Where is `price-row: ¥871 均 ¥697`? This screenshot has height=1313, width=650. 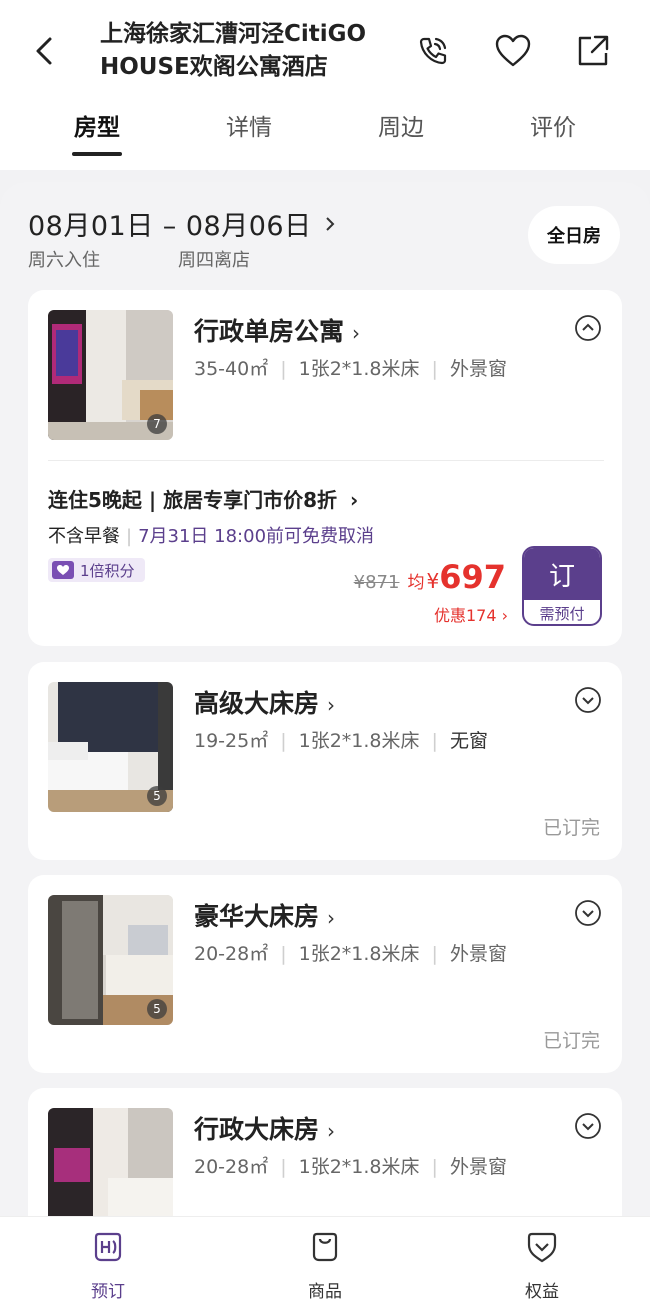 price-row: ¥871 均 ¥697 is located at coordinates (430, 577).